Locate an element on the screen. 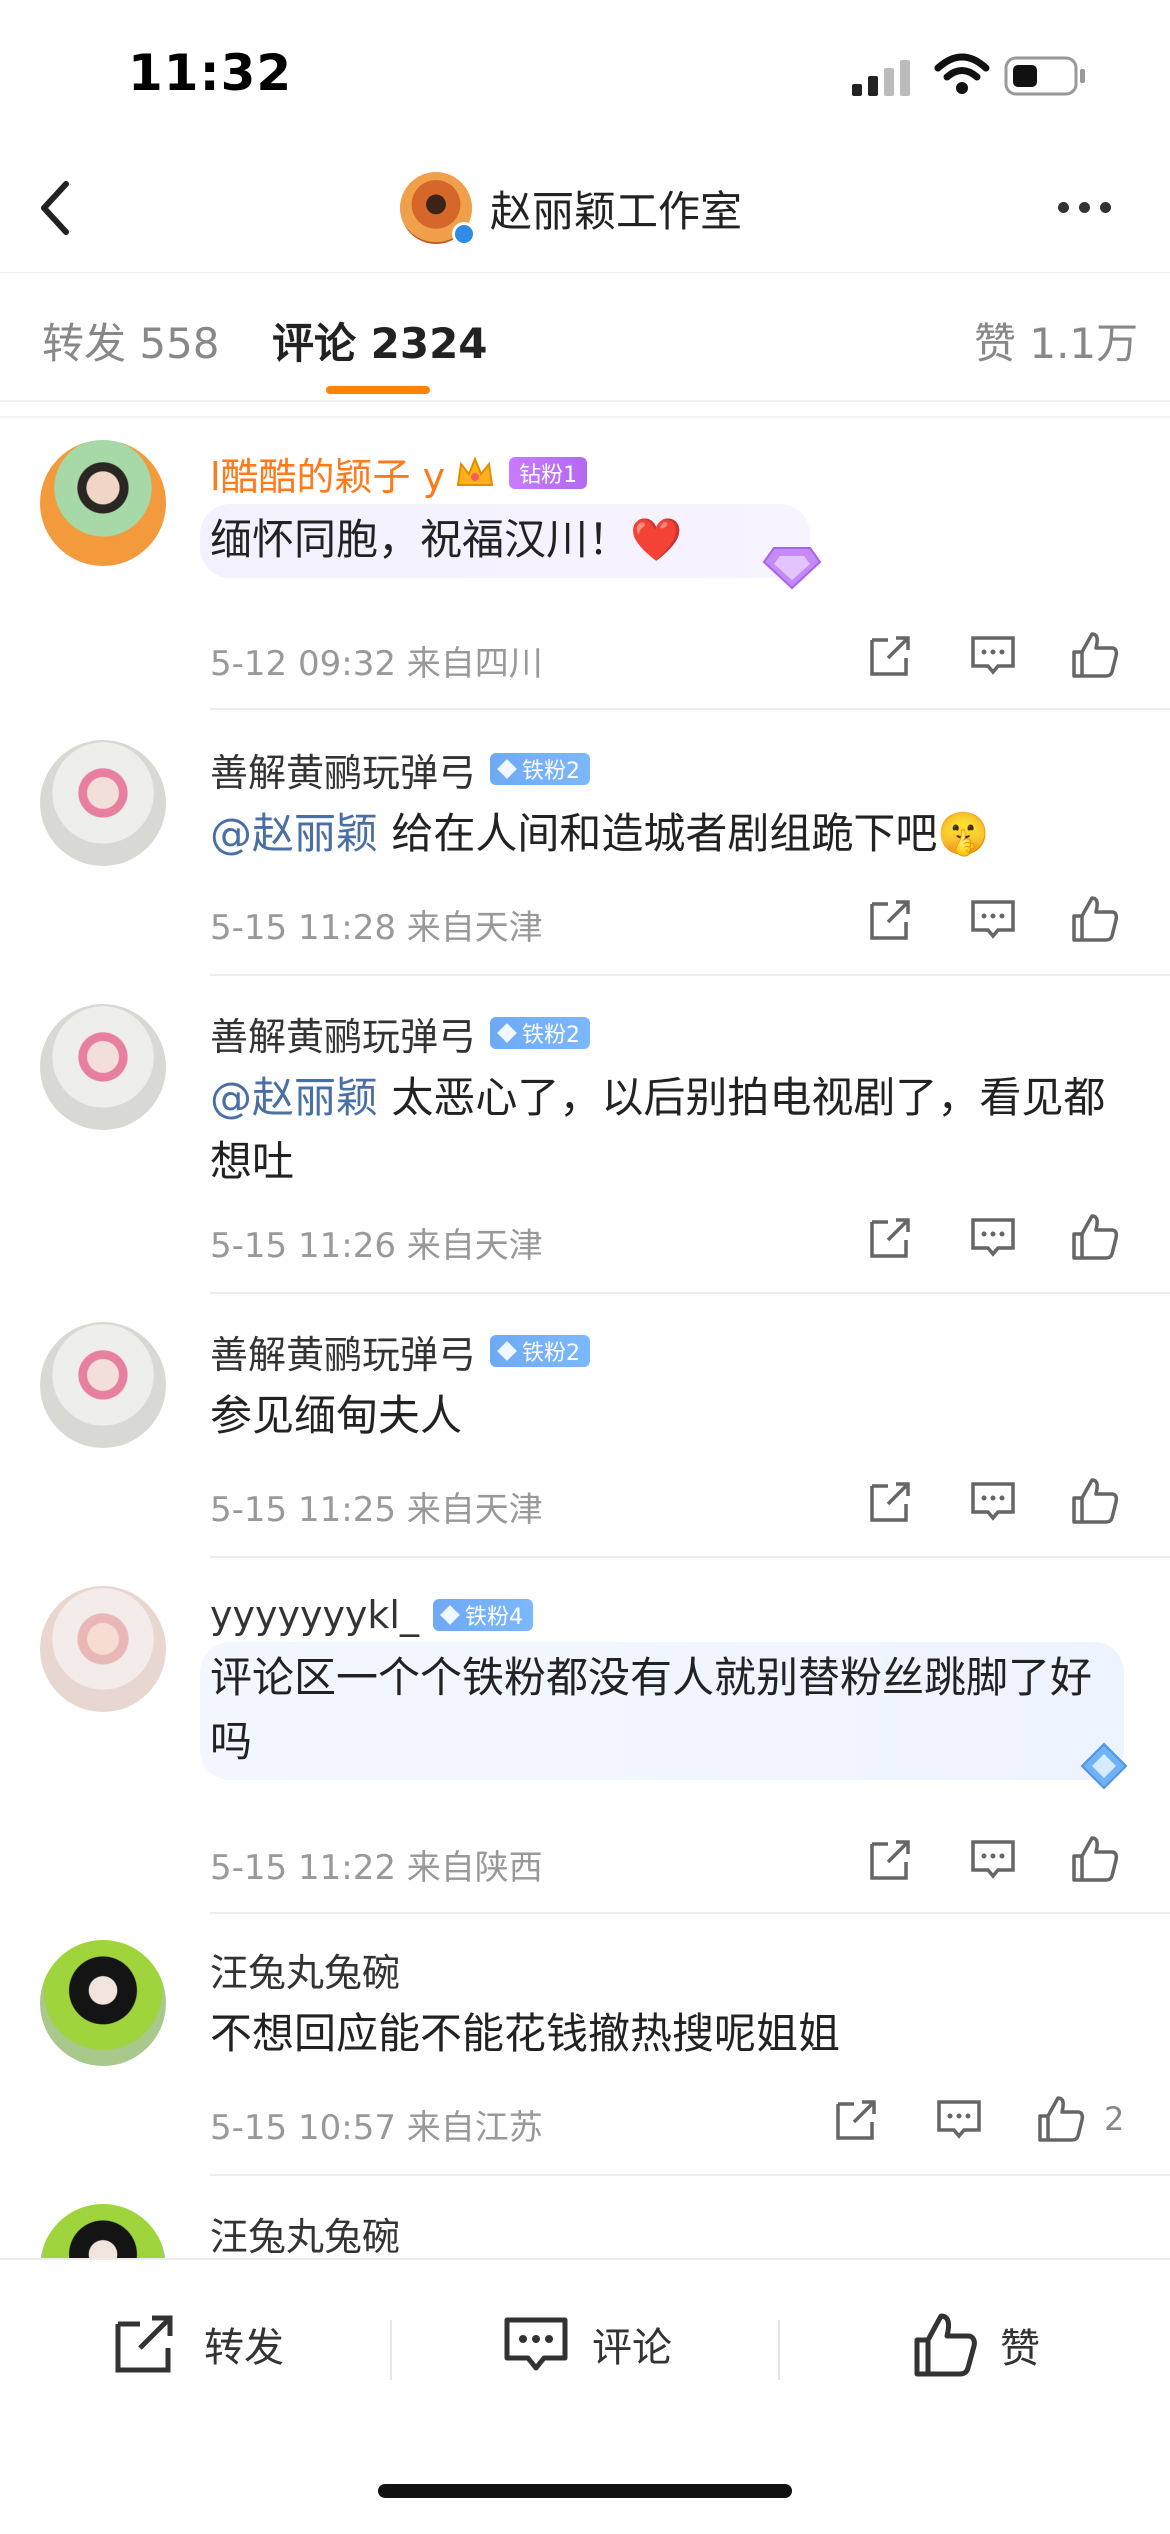 The image size is (1170, 2534). tab-comments: 评论 2324 is located at coordinates (380, 340).